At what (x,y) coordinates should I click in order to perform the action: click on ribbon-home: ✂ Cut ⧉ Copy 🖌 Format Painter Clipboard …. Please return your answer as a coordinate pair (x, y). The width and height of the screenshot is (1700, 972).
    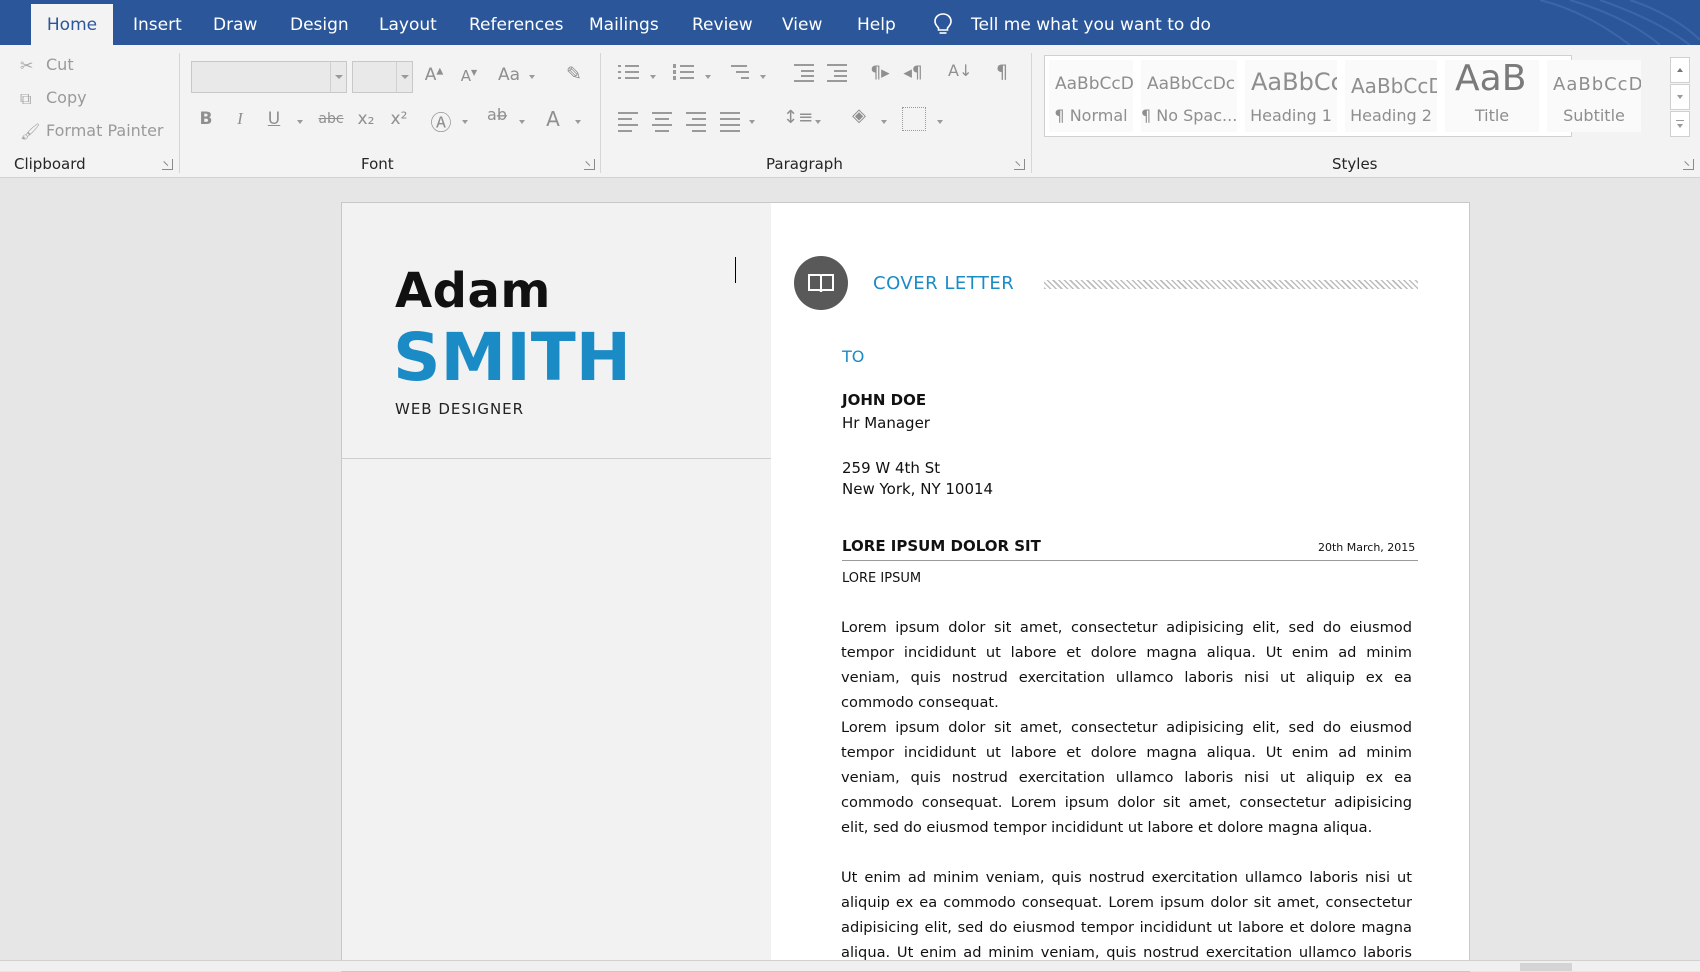
    Looking at the image, I should click on (850, 111).